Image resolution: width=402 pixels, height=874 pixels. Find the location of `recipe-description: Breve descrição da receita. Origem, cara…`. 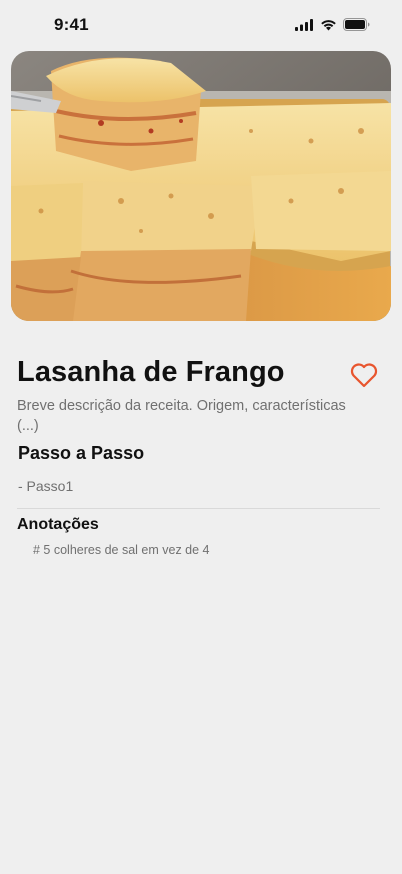

recipe-description: Breve descrição da receita. Origem, cara… is located at coordinates (181, 416).